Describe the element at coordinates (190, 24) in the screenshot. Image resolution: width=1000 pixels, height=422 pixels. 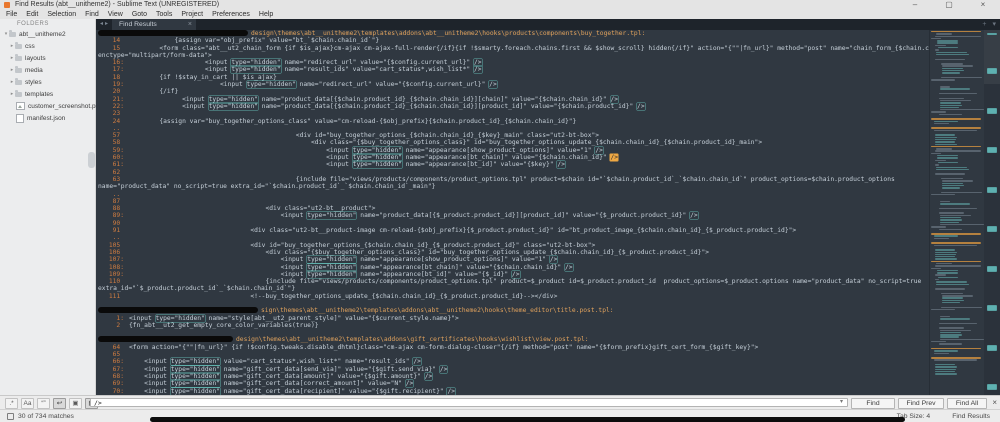
I see `tab-close-icon: ×` at that location.